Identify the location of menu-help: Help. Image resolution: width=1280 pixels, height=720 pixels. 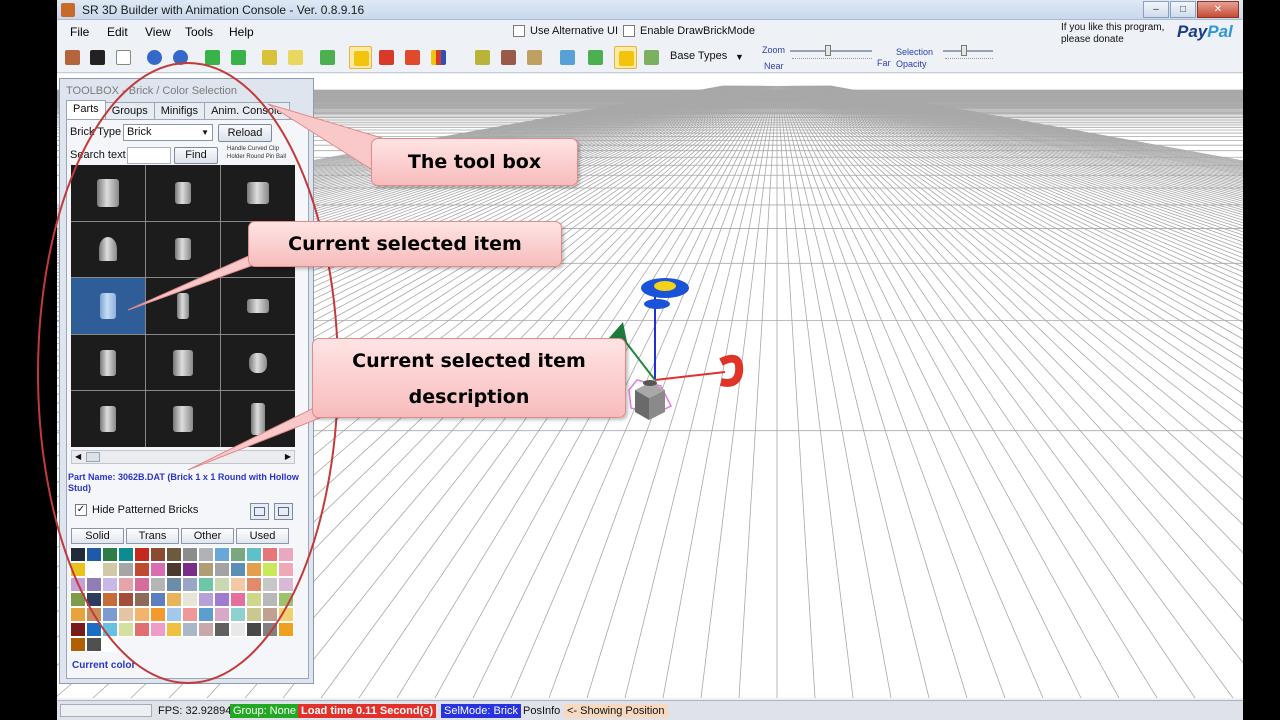
(241, 32).